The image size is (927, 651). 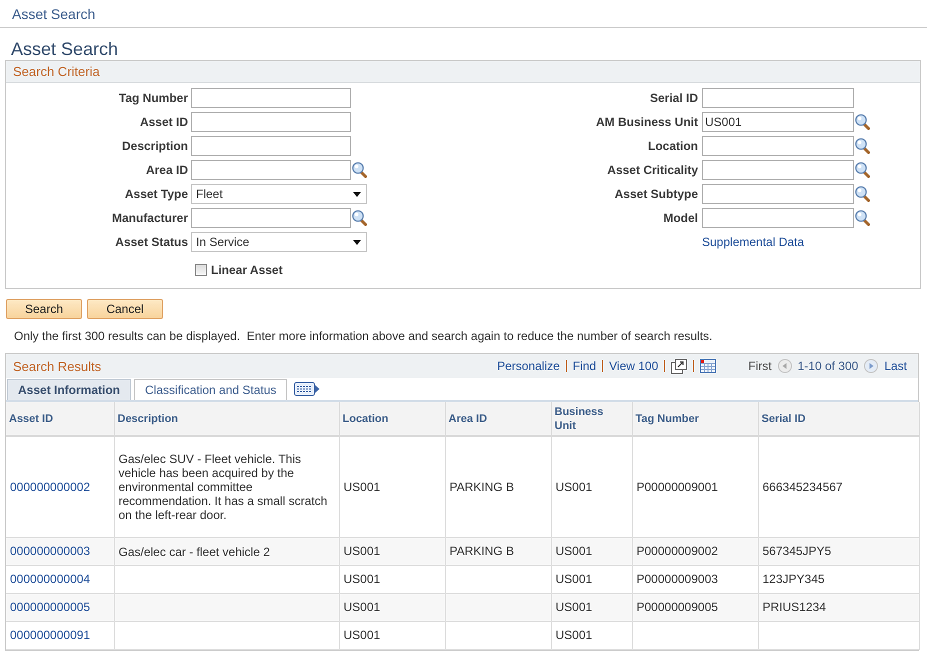 I want to click on column-header: Location, so click(x=392, y=419).